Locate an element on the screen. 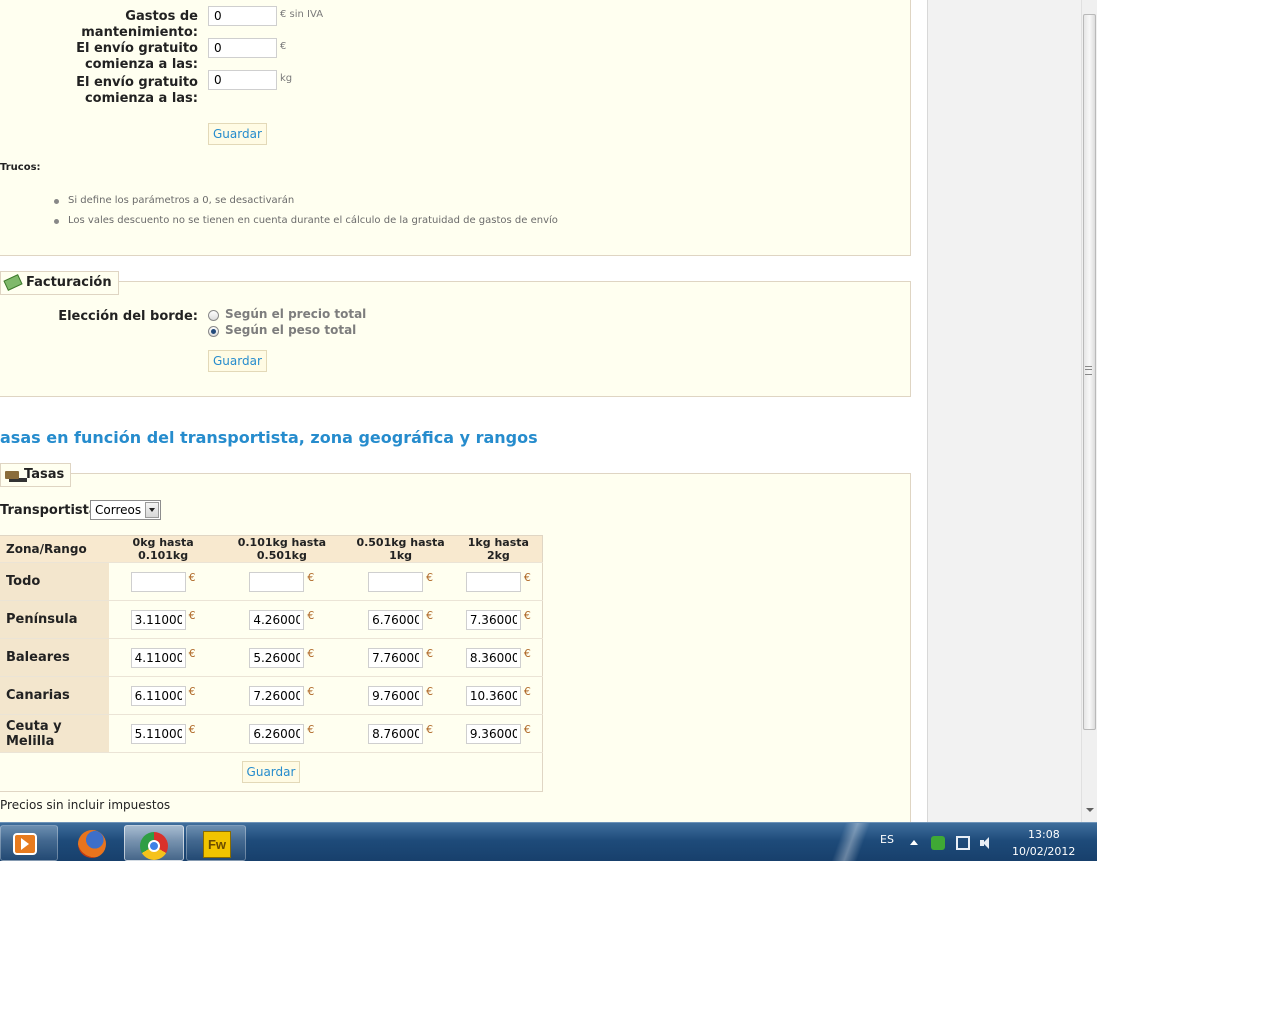 Image resolution: width=1280 pixels, height=1024 pixels. table-row: Canarias € € € € is located at coordinates (271, 695).